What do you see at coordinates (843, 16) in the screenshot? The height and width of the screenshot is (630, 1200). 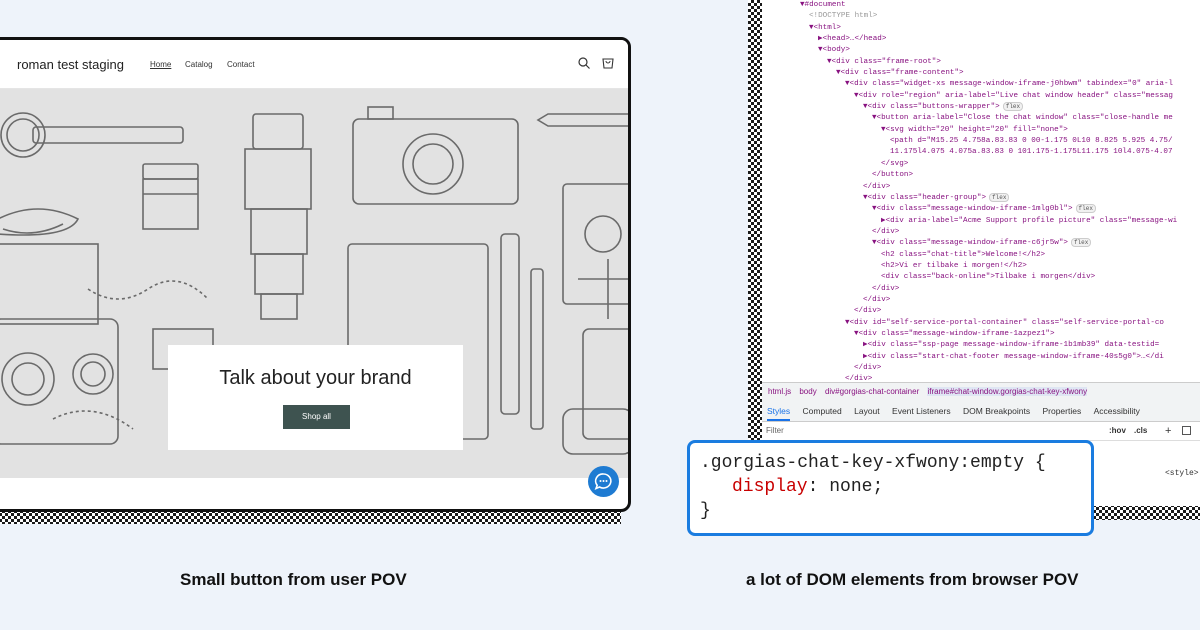 I see `dom-node-text: <!DOCTYPE html>` at bounding box center [843, 16].